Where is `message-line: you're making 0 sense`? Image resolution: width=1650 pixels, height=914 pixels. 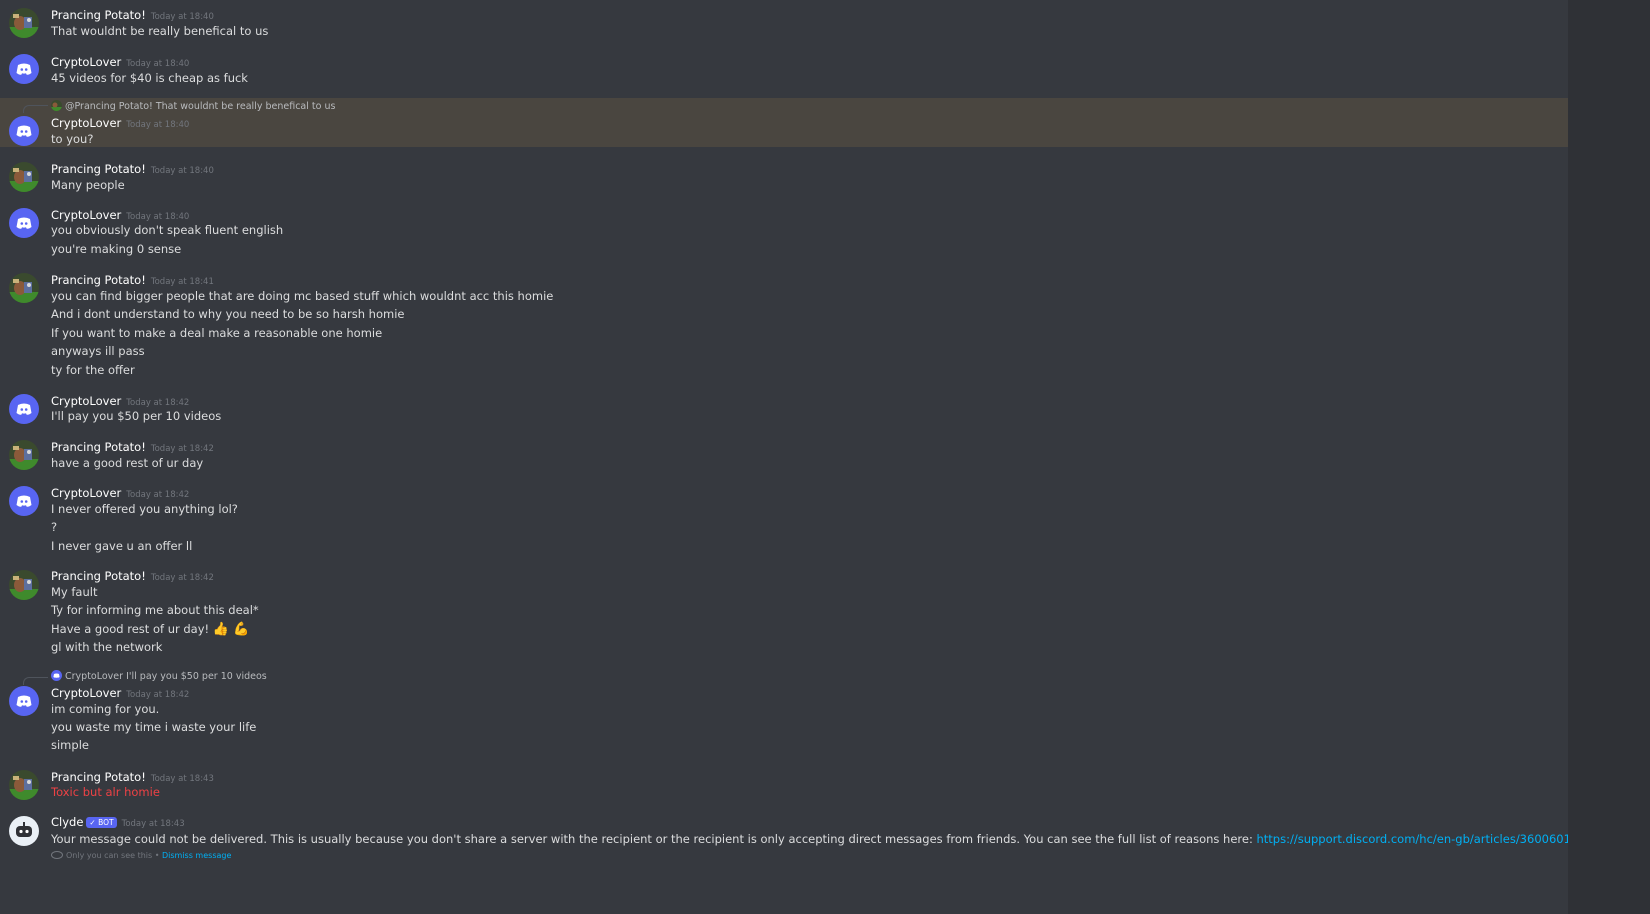
message-line: you're making 0 sense is located at coordinates (116, 249).